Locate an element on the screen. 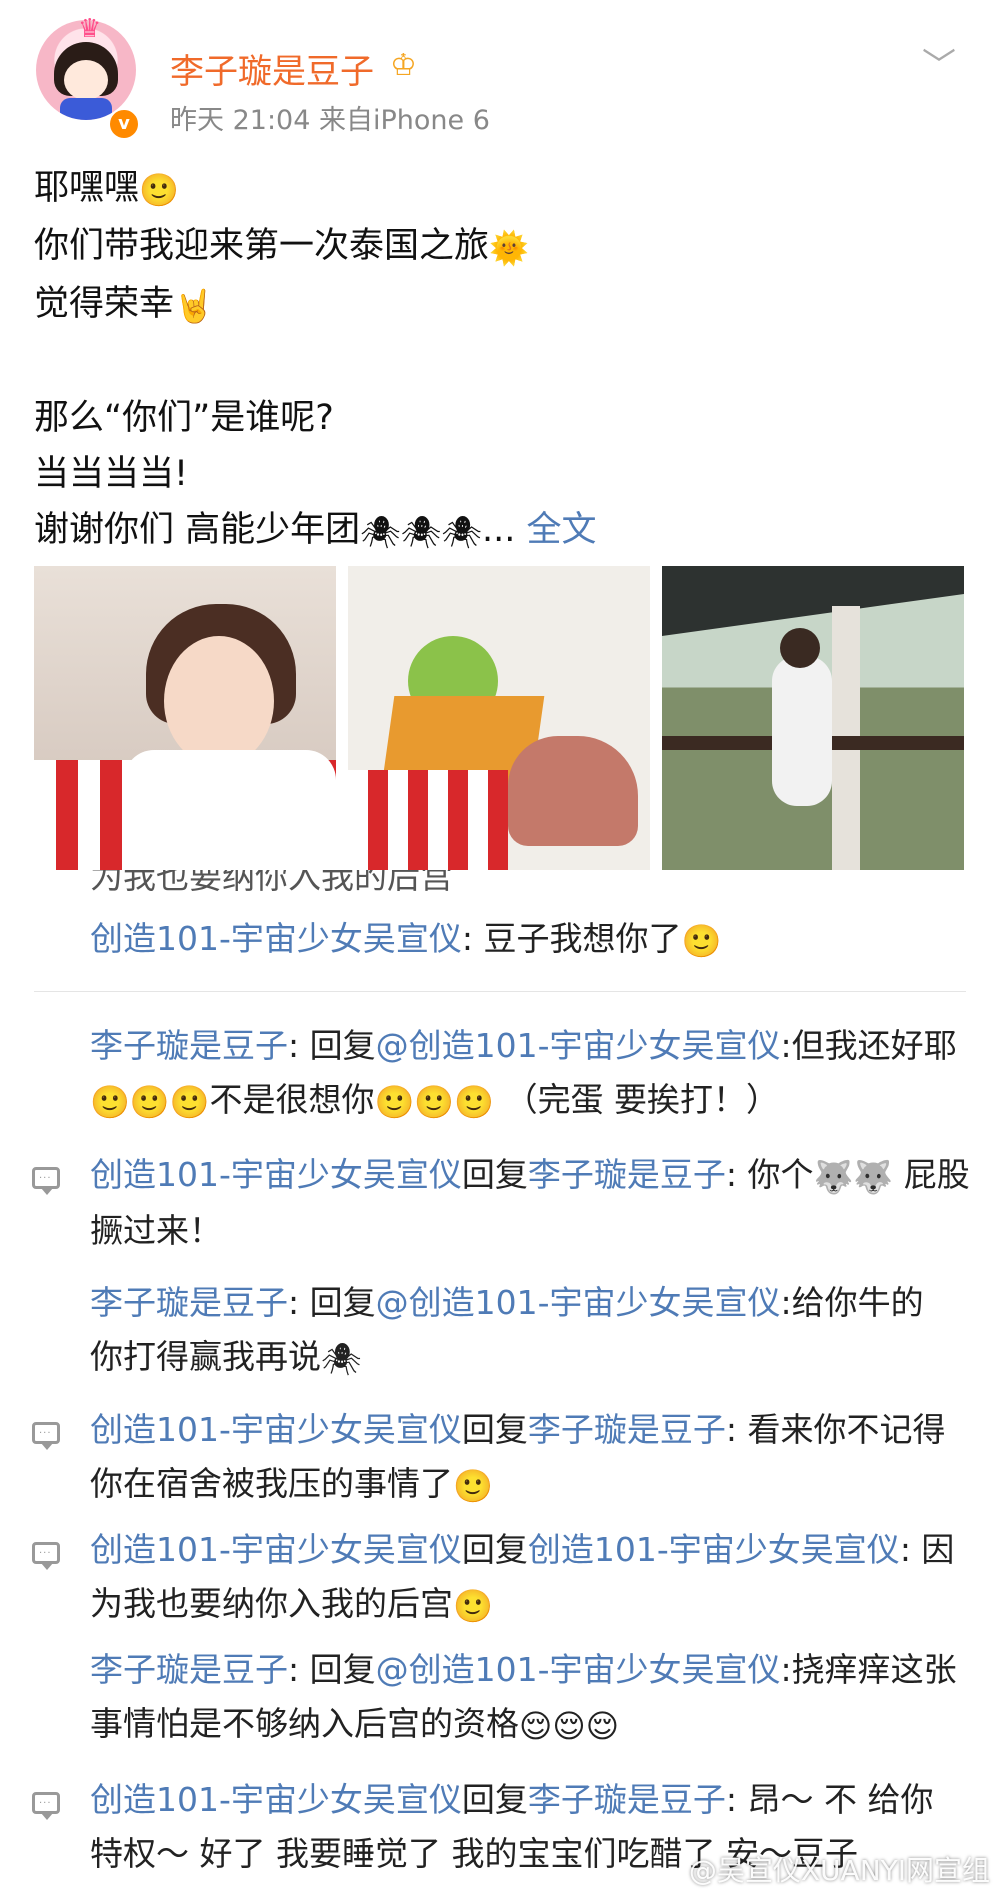  post-time: 昨天 21:04 is located at coordinates (240, 120).